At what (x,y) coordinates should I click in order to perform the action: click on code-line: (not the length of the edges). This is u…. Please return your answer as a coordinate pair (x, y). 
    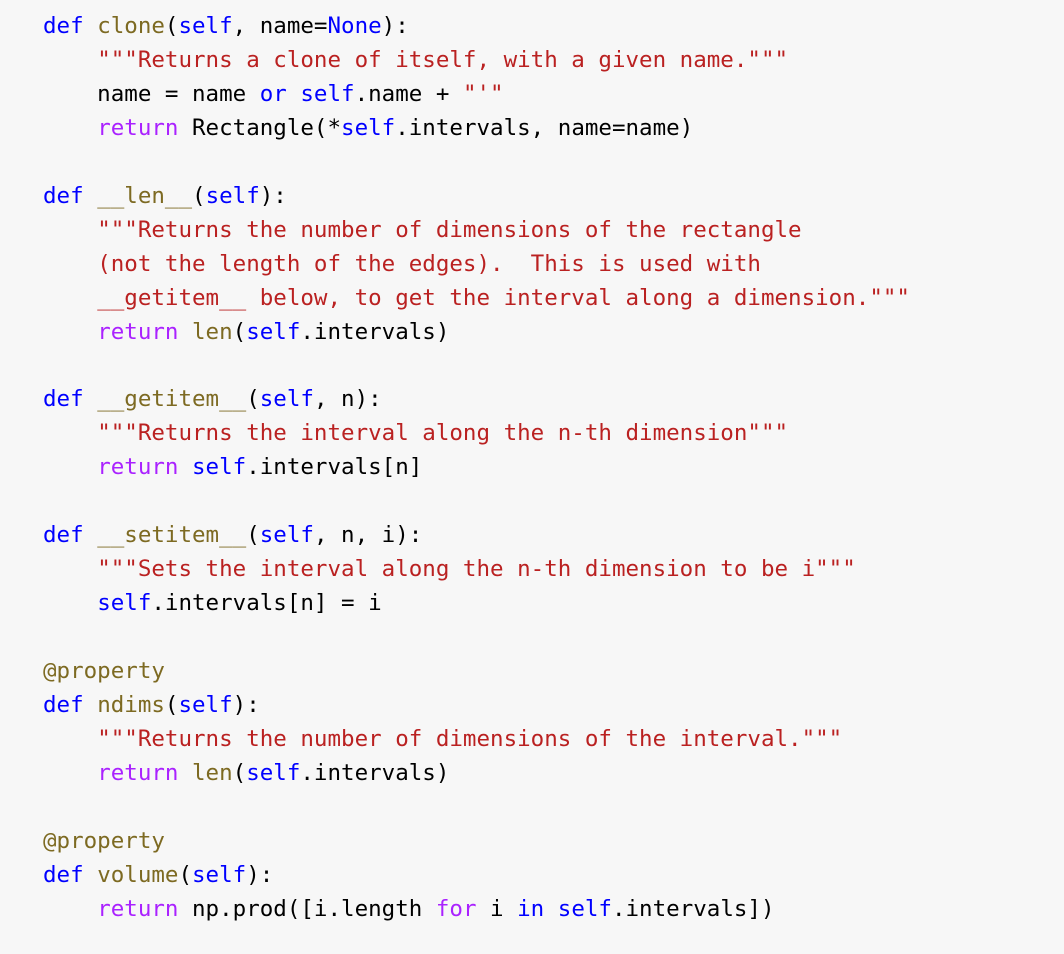
    Looking at the image, I should click on (532, 265).